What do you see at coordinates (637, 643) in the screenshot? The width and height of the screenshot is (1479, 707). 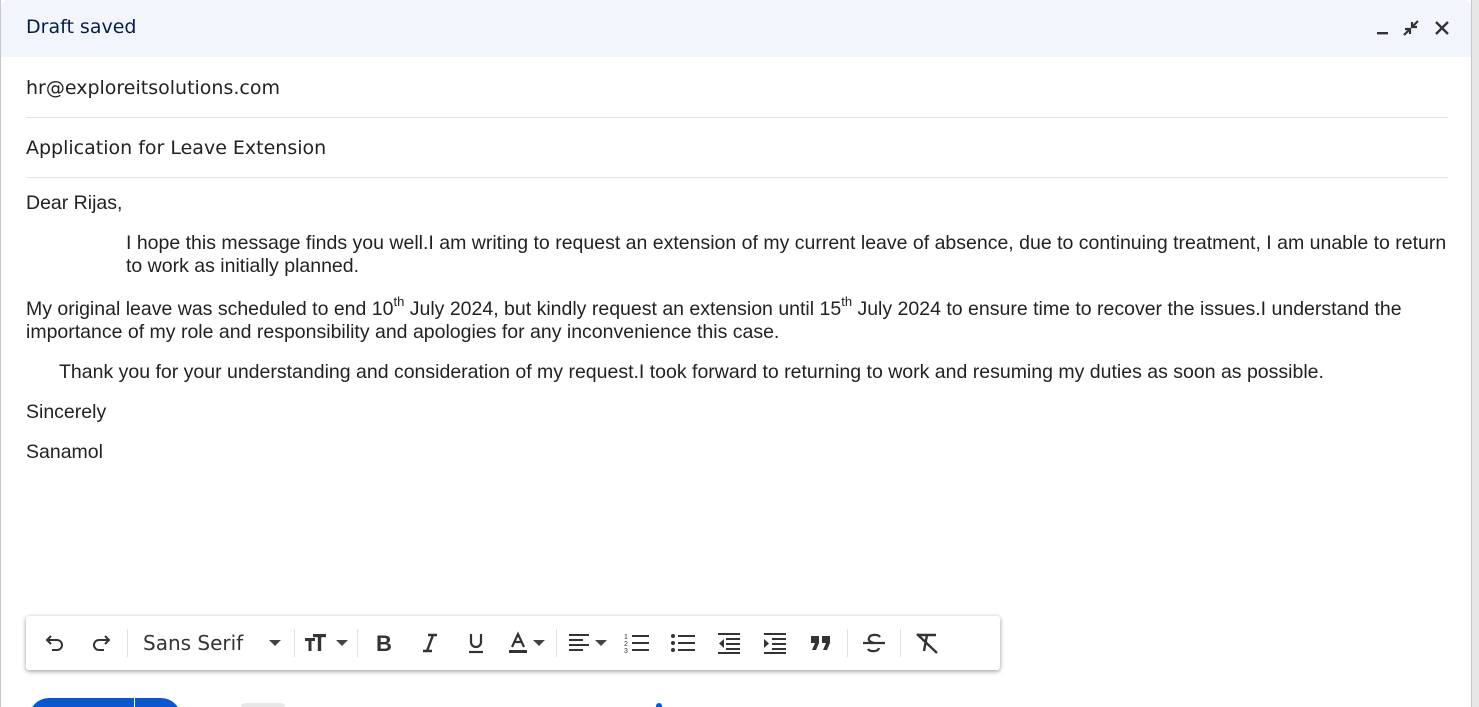 I see `numbered-list-icon: 123` at bounding box center [637, 643].